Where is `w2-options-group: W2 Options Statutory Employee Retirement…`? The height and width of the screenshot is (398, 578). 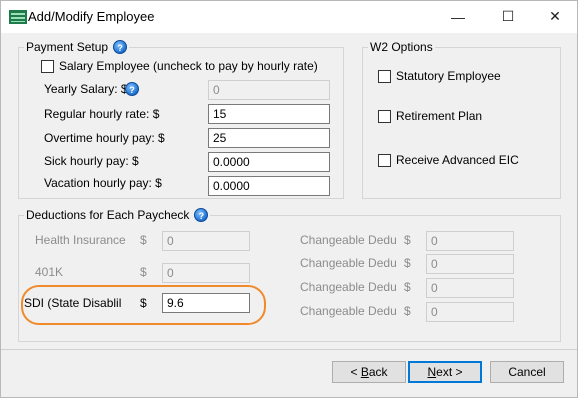
w2-options-group: W2 Options Statutory Employee Retirement… is located at coordinates (461, 119).